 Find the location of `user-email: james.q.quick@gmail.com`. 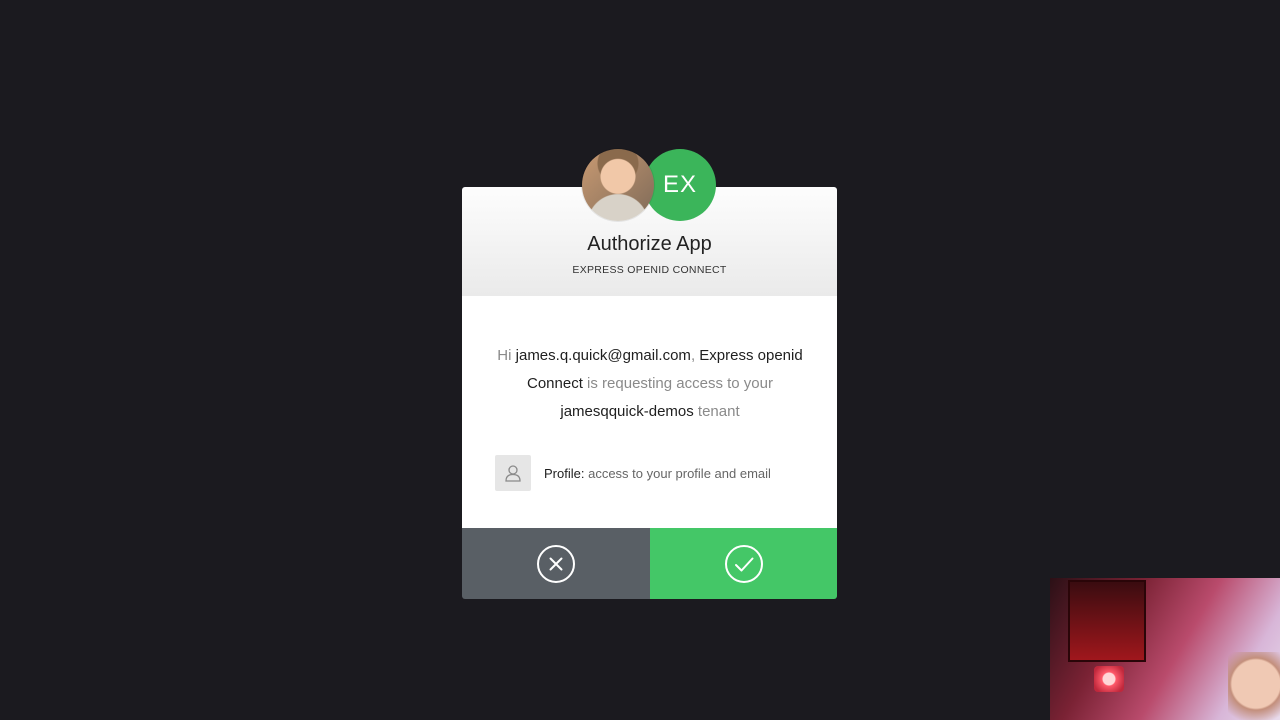

user-email: james.q.quick@gmail.com is located at coordinates (603, 355).